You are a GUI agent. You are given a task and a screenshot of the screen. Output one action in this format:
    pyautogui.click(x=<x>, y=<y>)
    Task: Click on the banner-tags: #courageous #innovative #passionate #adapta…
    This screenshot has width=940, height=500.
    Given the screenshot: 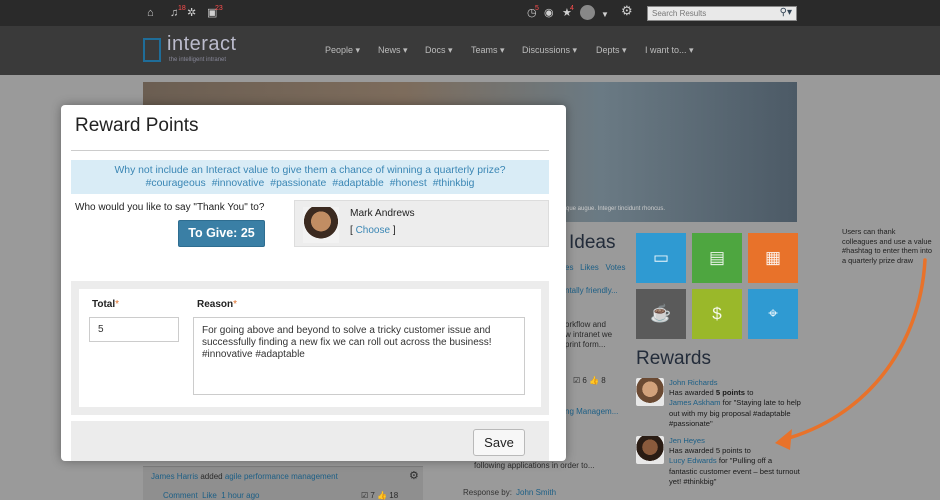 What is the action you would take?
    pyautogui.click(x=310, y=183)
    